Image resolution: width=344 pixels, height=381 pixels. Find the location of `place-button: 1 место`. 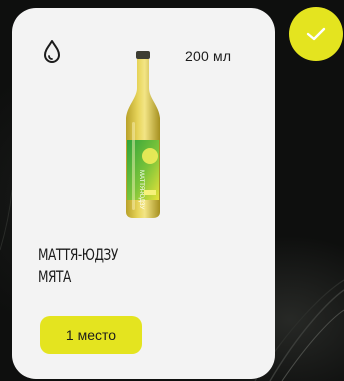

place-button: 1 место is located at coordinates (91, 335).